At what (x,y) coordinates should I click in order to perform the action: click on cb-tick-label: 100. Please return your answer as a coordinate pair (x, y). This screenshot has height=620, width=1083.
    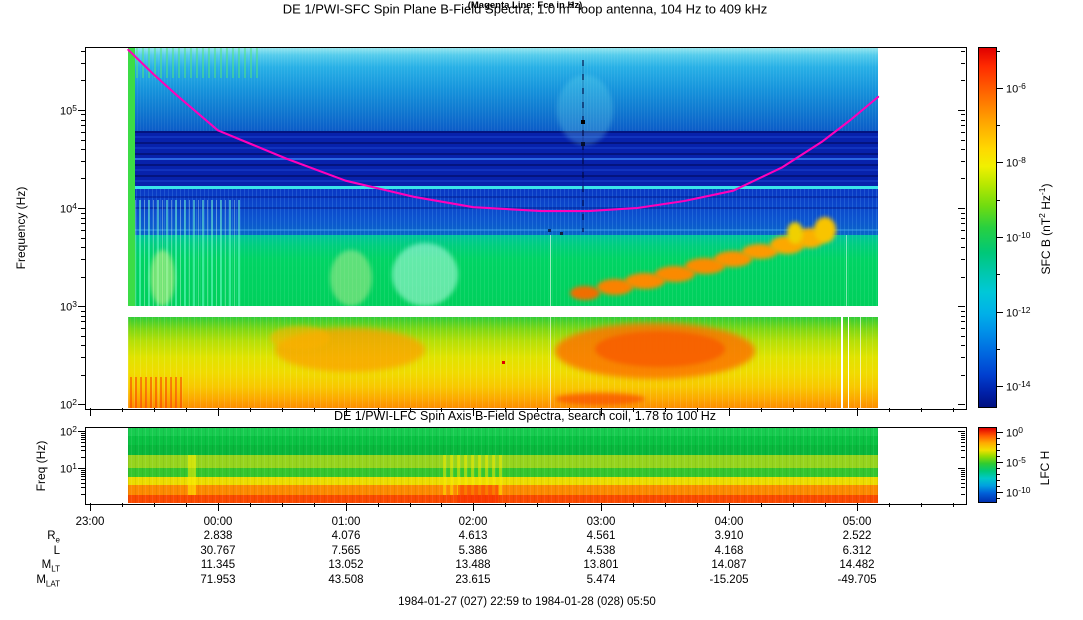
    Looking at the image, I should click on (1023, 432).